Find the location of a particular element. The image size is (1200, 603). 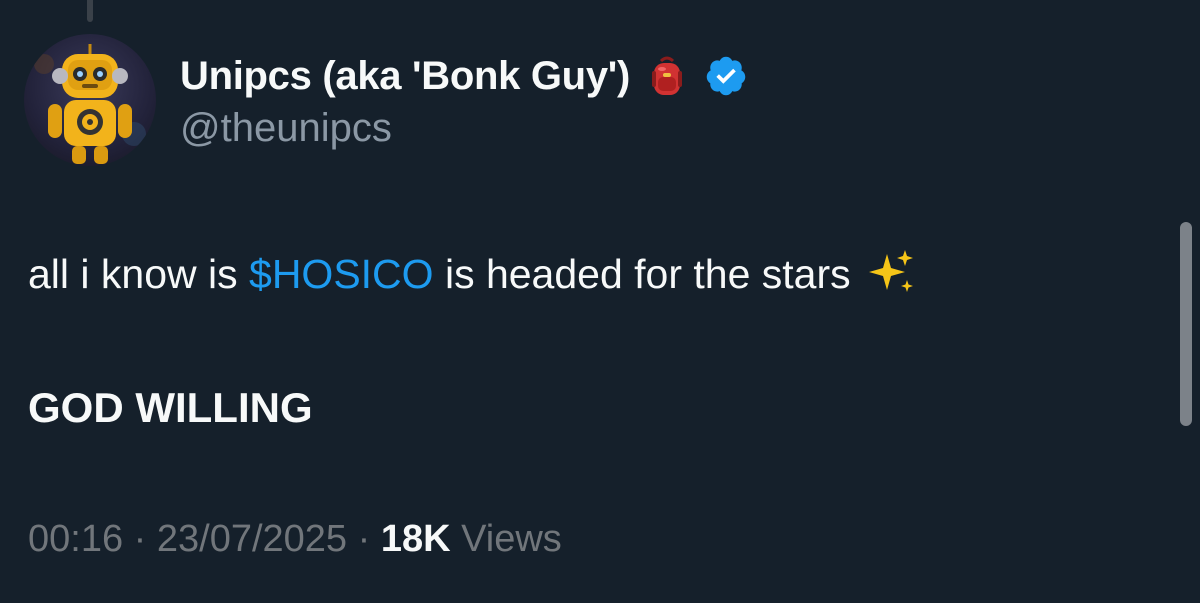

tweet-text-line-2: GOD WILLING is located at coordinates (170, 407).